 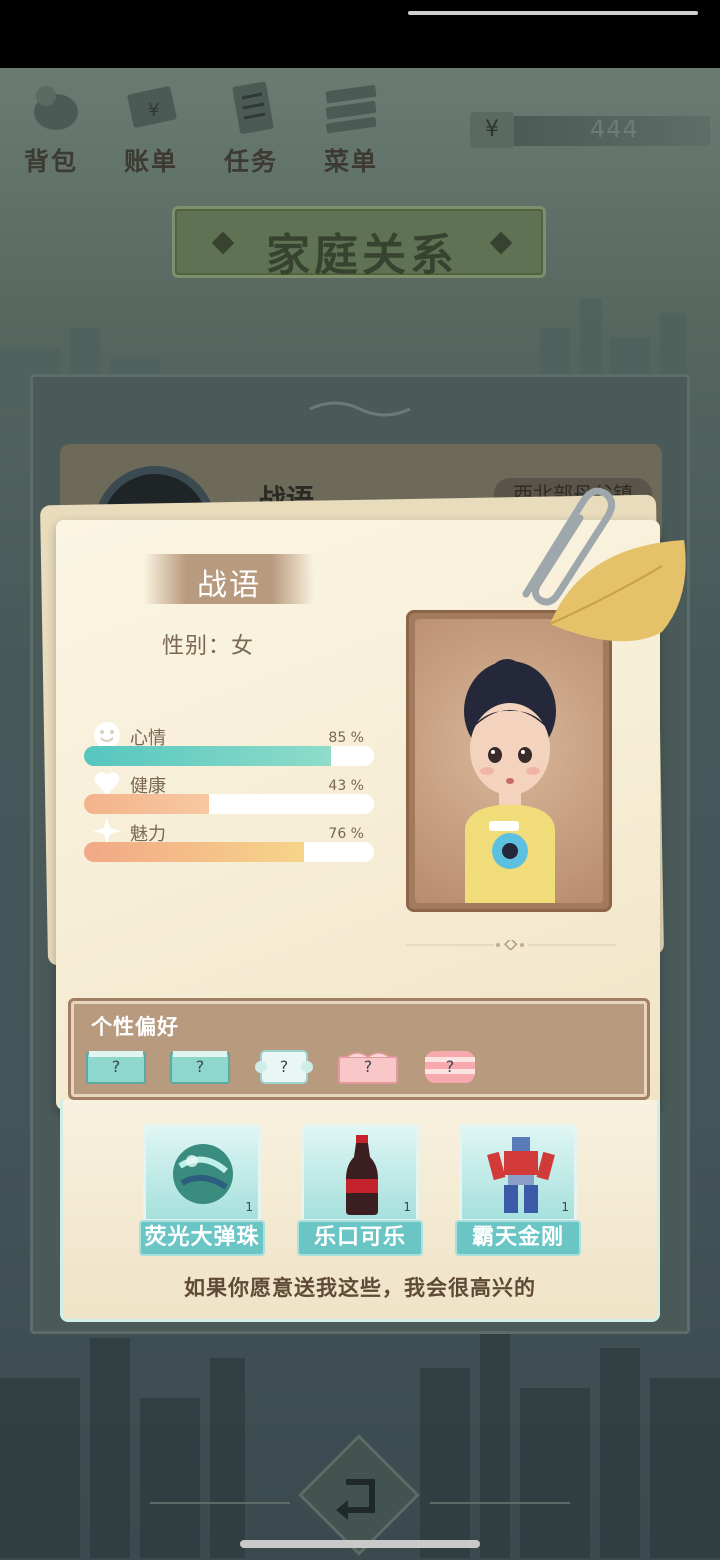 I want to click on toolbar-backpack-button: 背包, so click(x=51, y=126).